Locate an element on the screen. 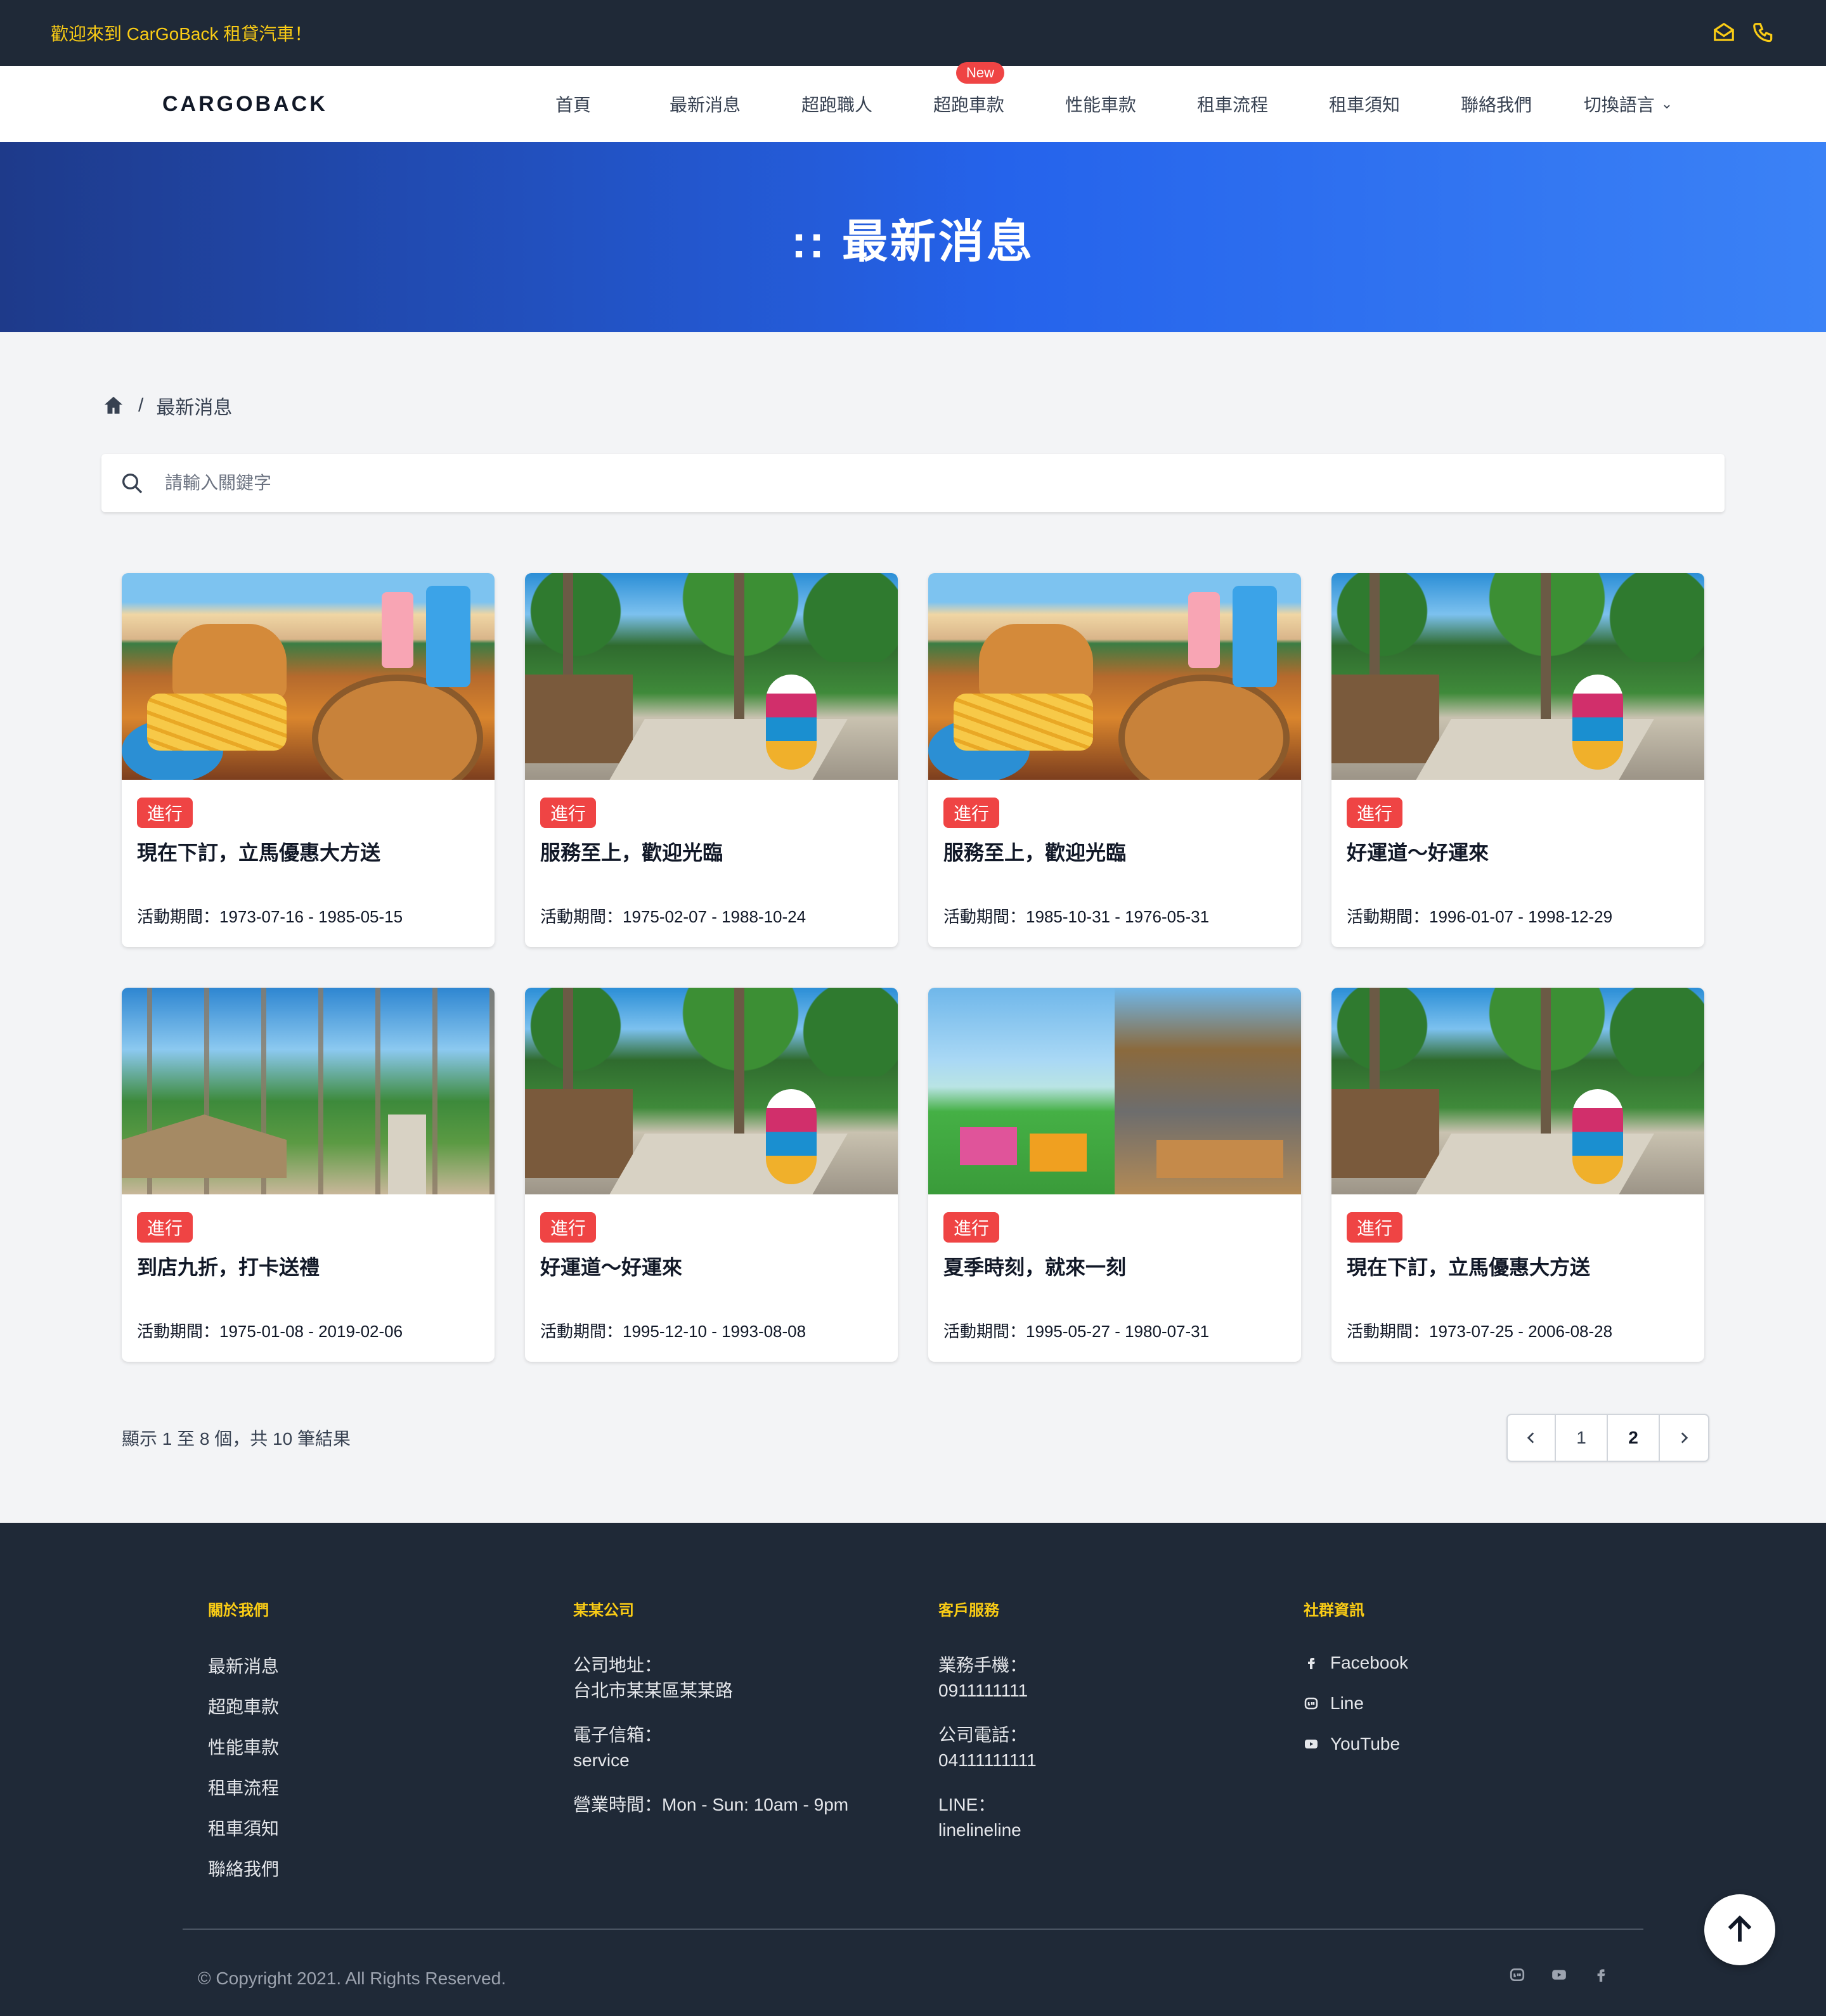  email-label: 電子信箱： is located at coordinates (618, 1735).